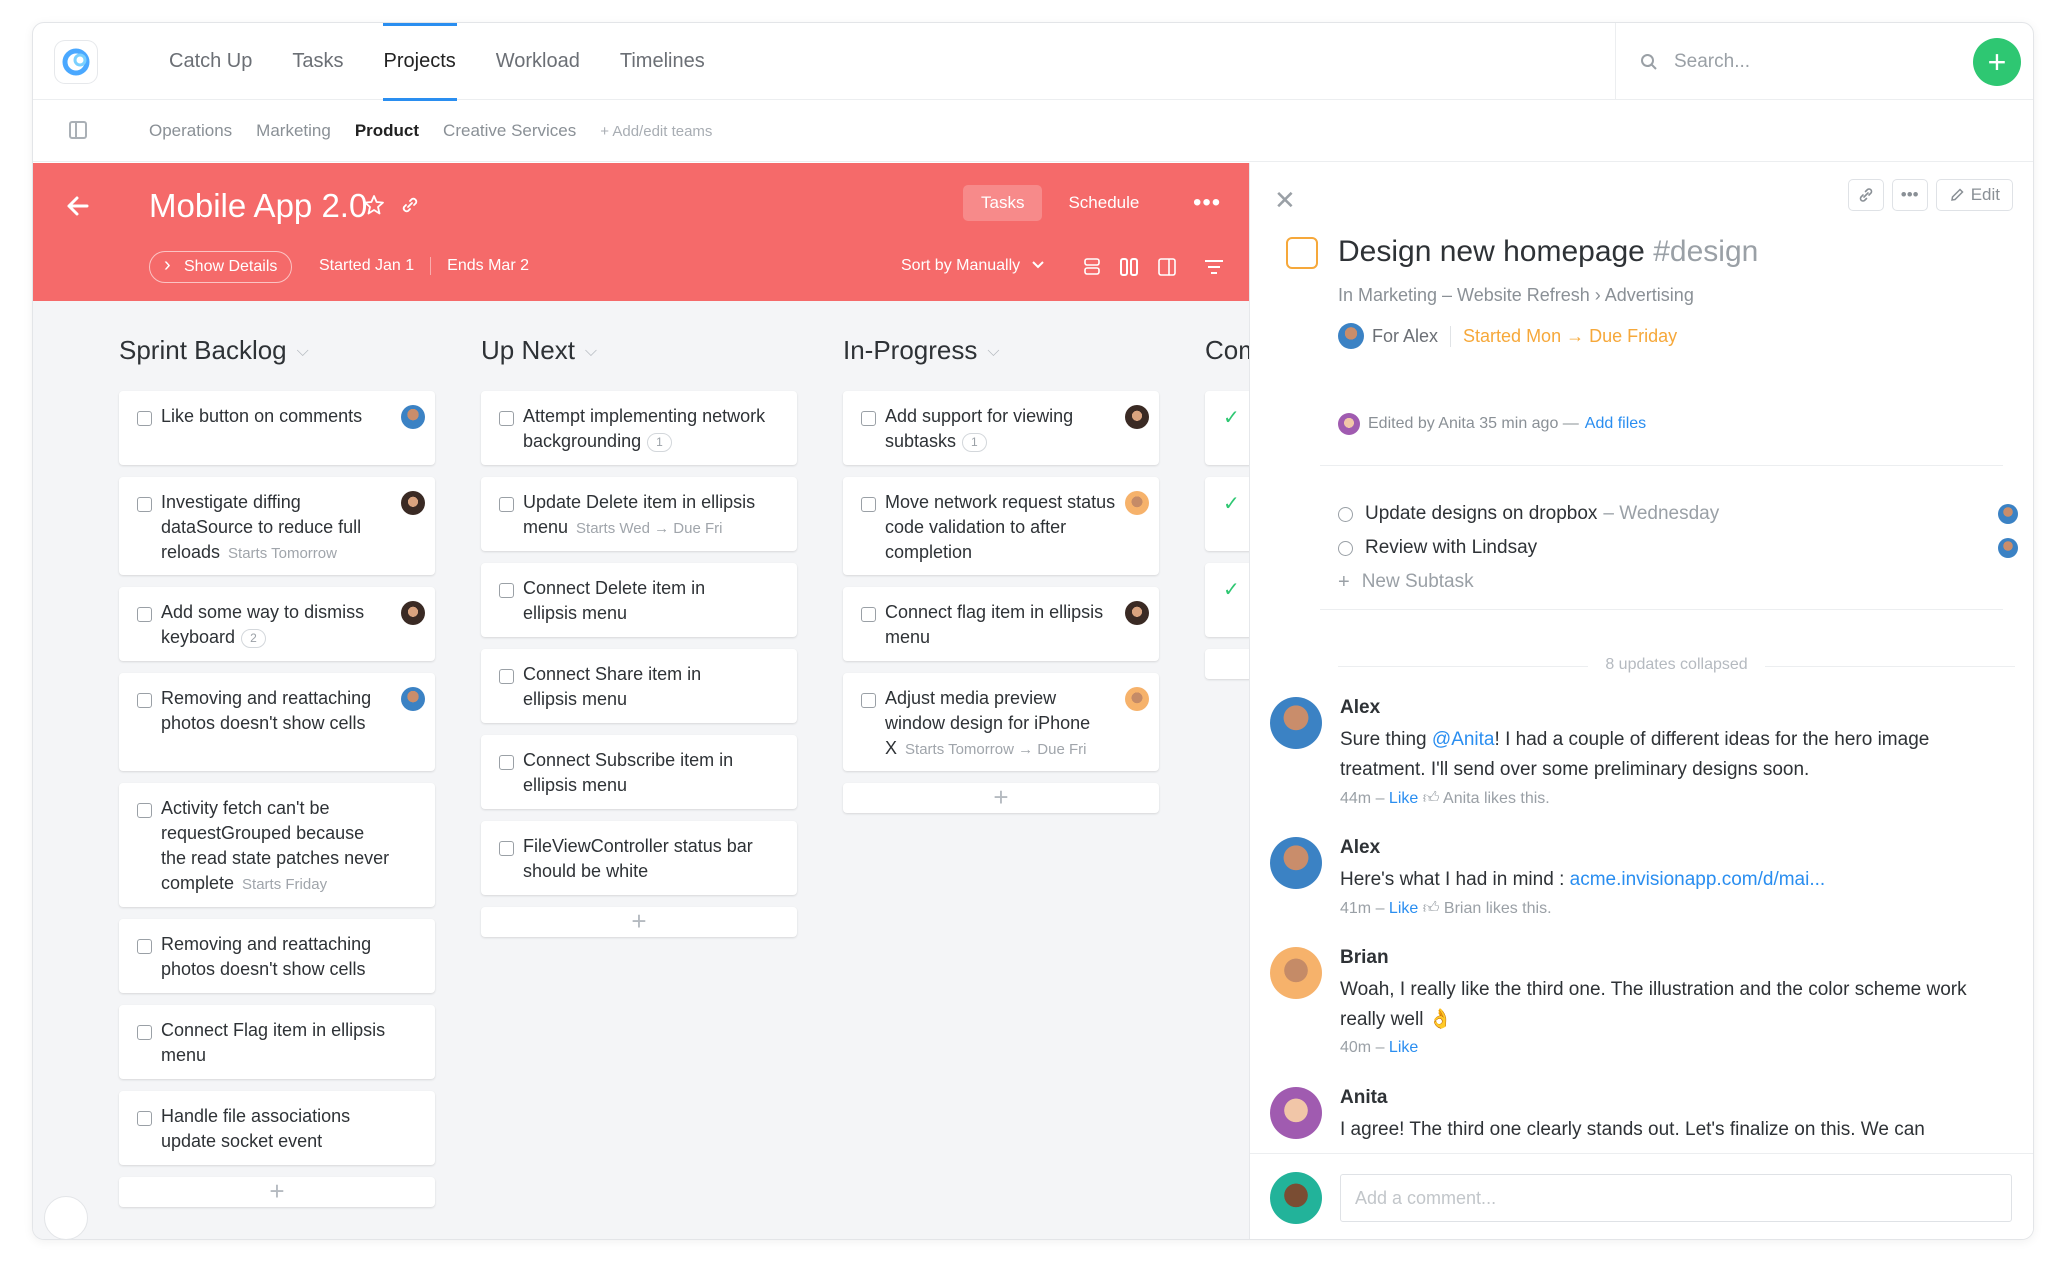 The width and height of the screenshot is (2064, 1280). I want to click on app-logo, so click(76, 62).